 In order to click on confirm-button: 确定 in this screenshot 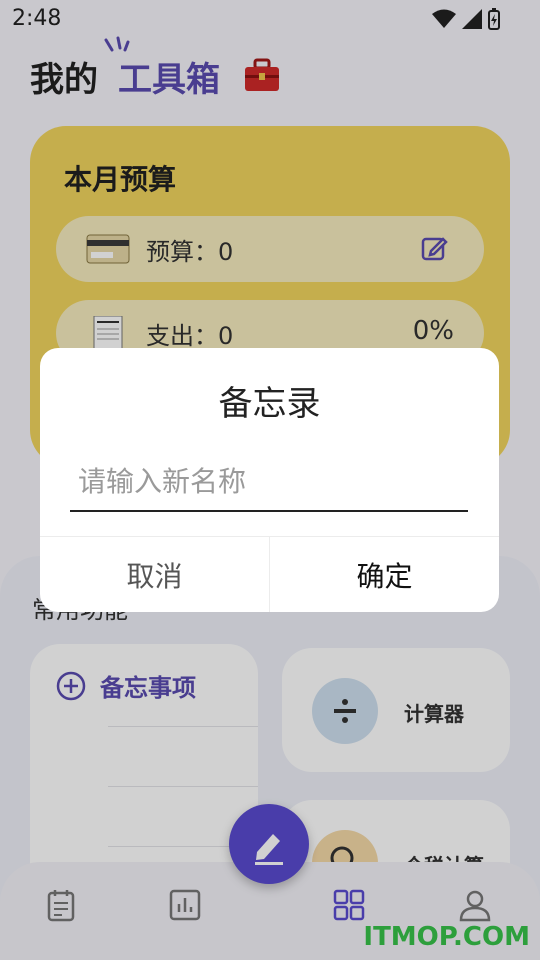, I will do `click(384, 574)`.